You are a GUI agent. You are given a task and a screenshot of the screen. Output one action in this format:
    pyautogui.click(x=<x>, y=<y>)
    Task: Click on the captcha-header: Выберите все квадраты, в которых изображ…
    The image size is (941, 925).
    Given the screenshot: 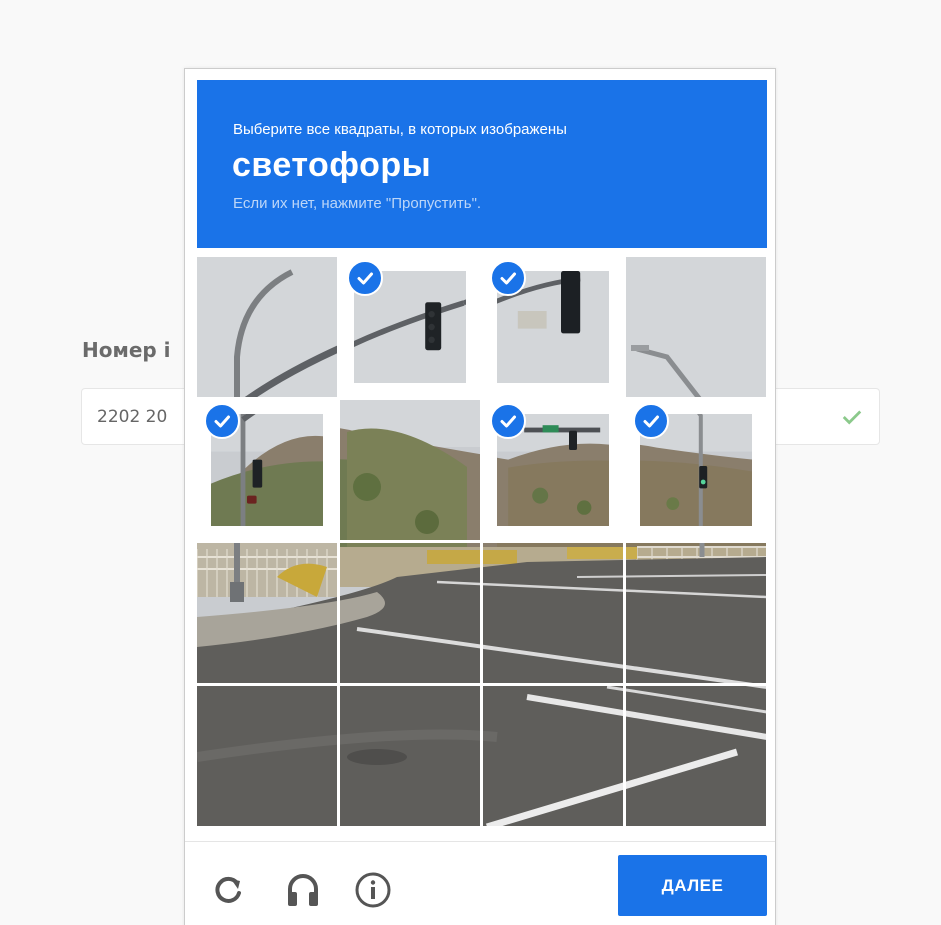 What is the action you would take?
    pyautogui.click(x=482, y=164)
    